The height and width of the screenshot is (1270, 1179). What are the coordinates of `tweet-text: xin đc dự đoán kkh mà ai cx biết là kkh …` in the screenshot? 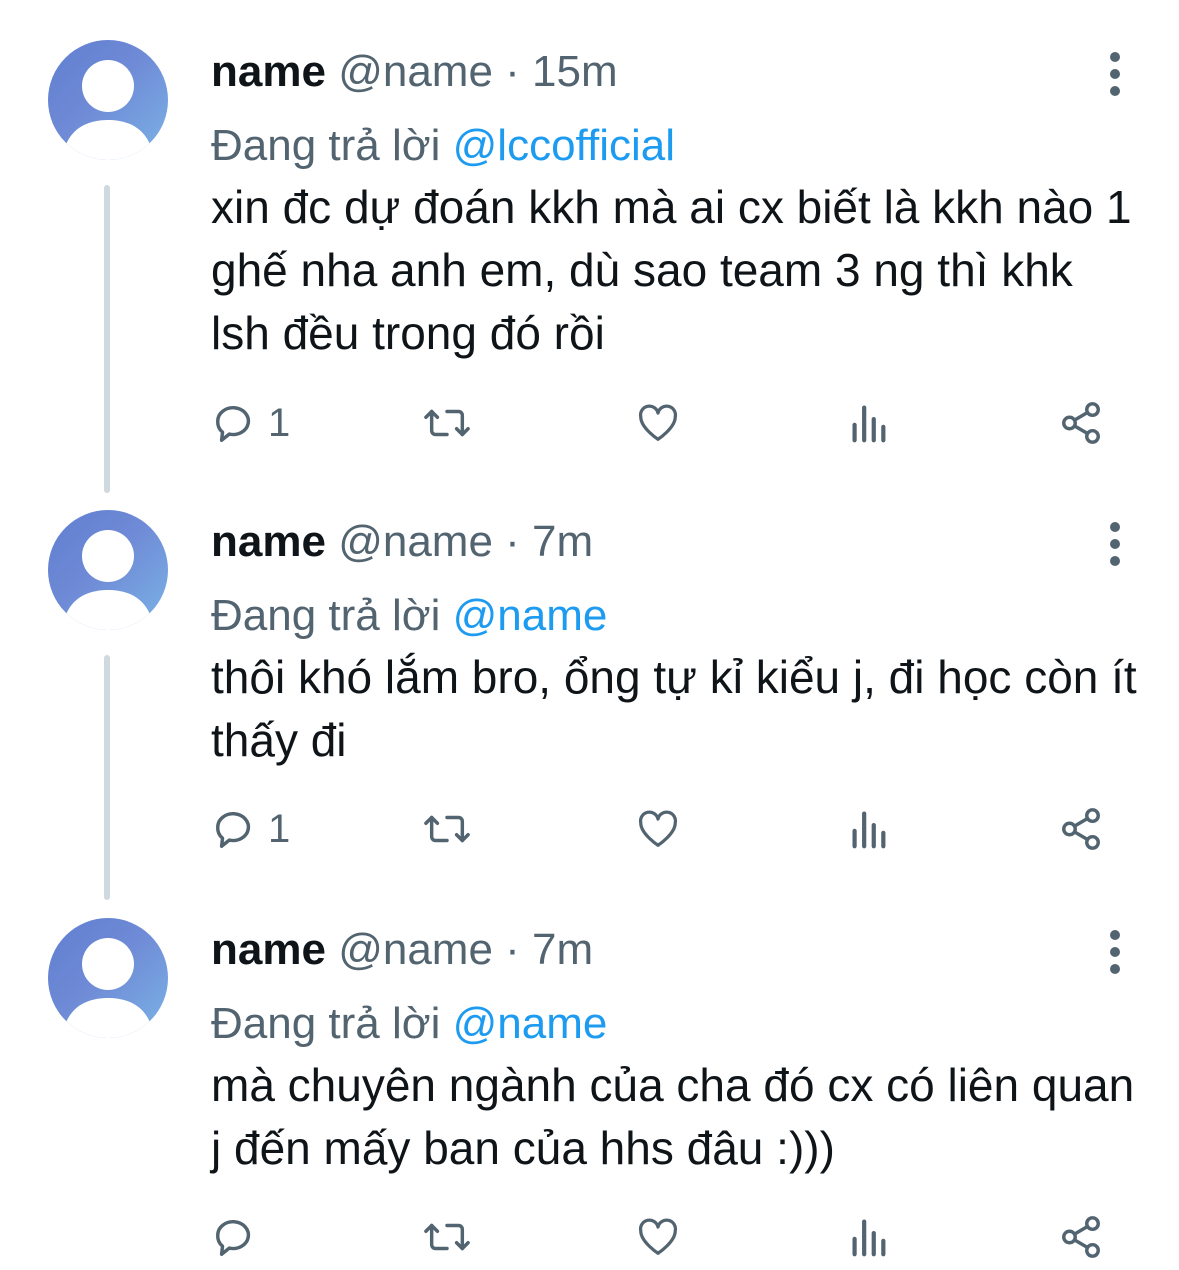 It's located at (671, 270).